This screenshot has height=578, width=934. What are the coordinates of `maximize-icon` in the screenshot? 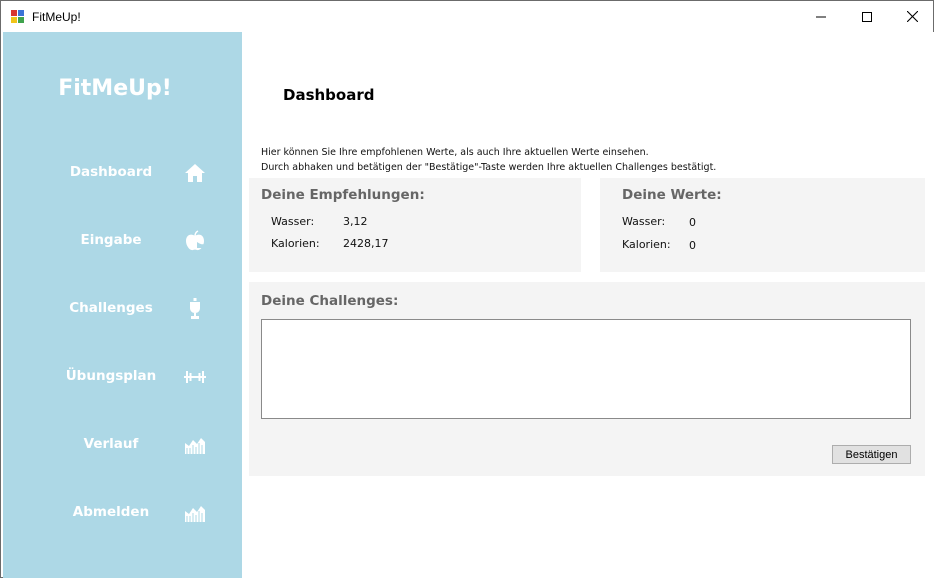 It's located at (867, 16).